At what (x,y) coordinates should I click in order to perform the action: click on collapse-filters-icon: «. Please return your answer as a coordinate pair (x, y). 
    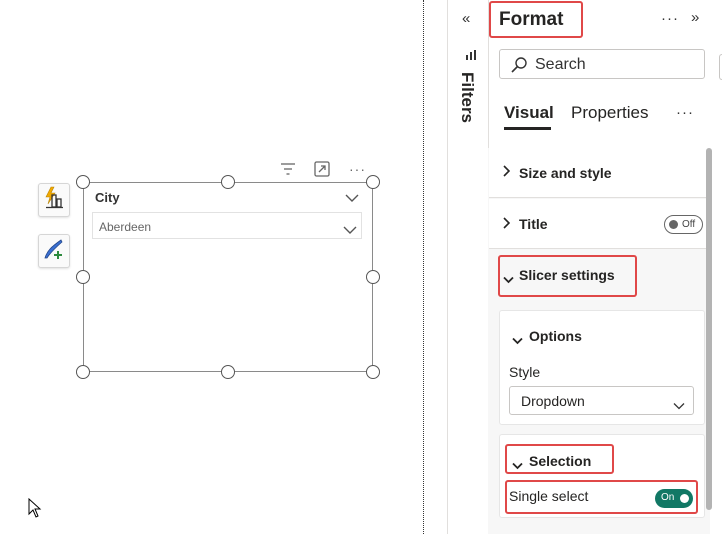
    Looking at the image, I should click on (466, 18).